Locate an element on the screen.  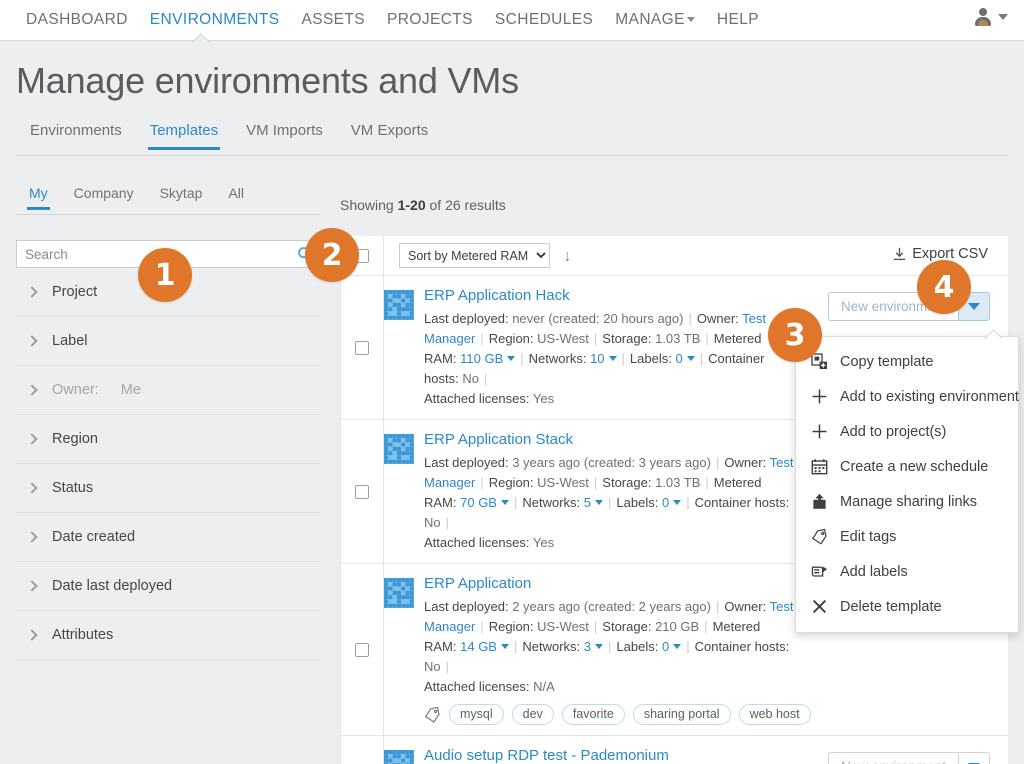
menu-item-add-to-existing-environment: Add to existing environment is located at coordinates (907, 396).